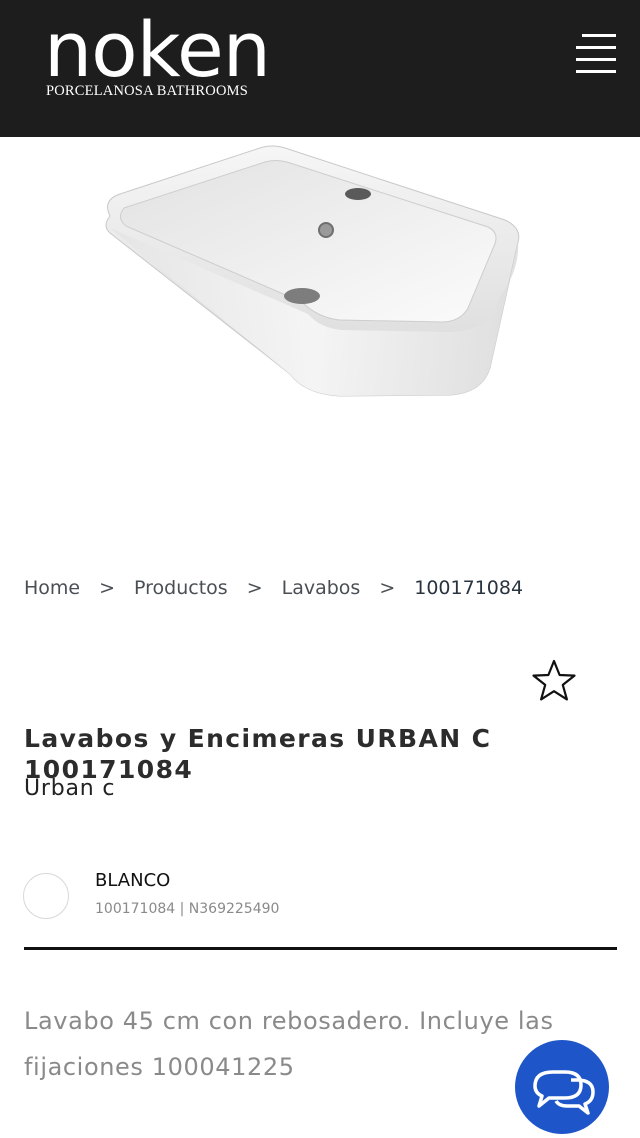  Describe the element at coordinates (554, 681) in the screenshot. I see `star-outline-icon` at that location.